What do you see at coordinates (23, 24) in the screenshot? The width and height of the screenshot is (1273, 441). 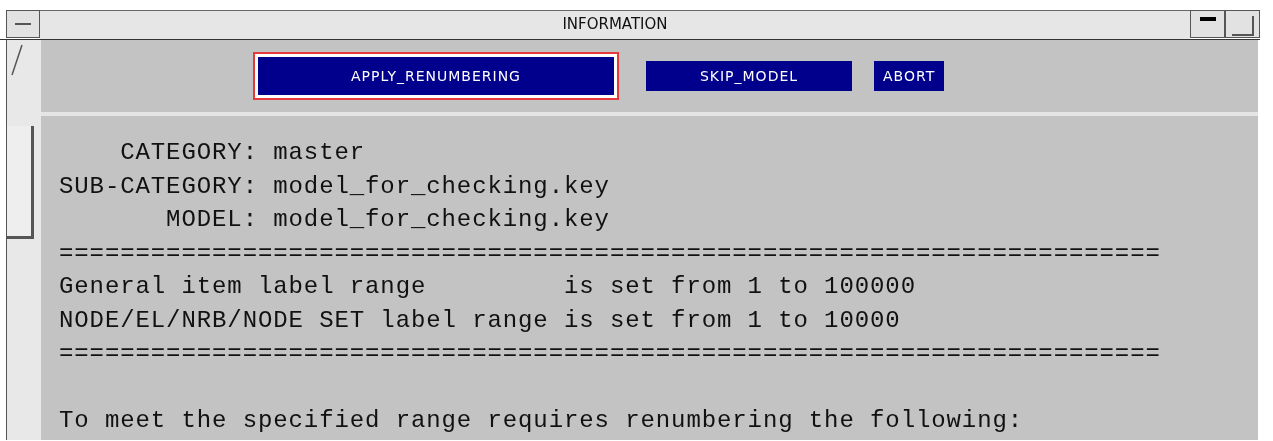 I see `window-menu-button` at bounding box center [23, 24].